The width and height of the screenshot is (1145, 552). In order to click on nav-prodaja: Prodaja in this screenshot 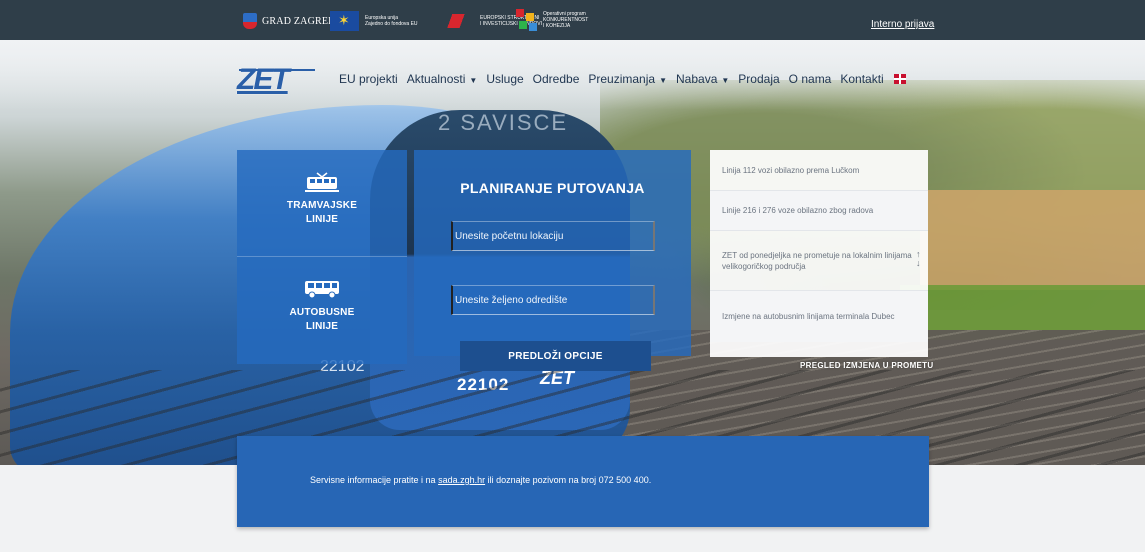, I will do `click(758, 79)`.